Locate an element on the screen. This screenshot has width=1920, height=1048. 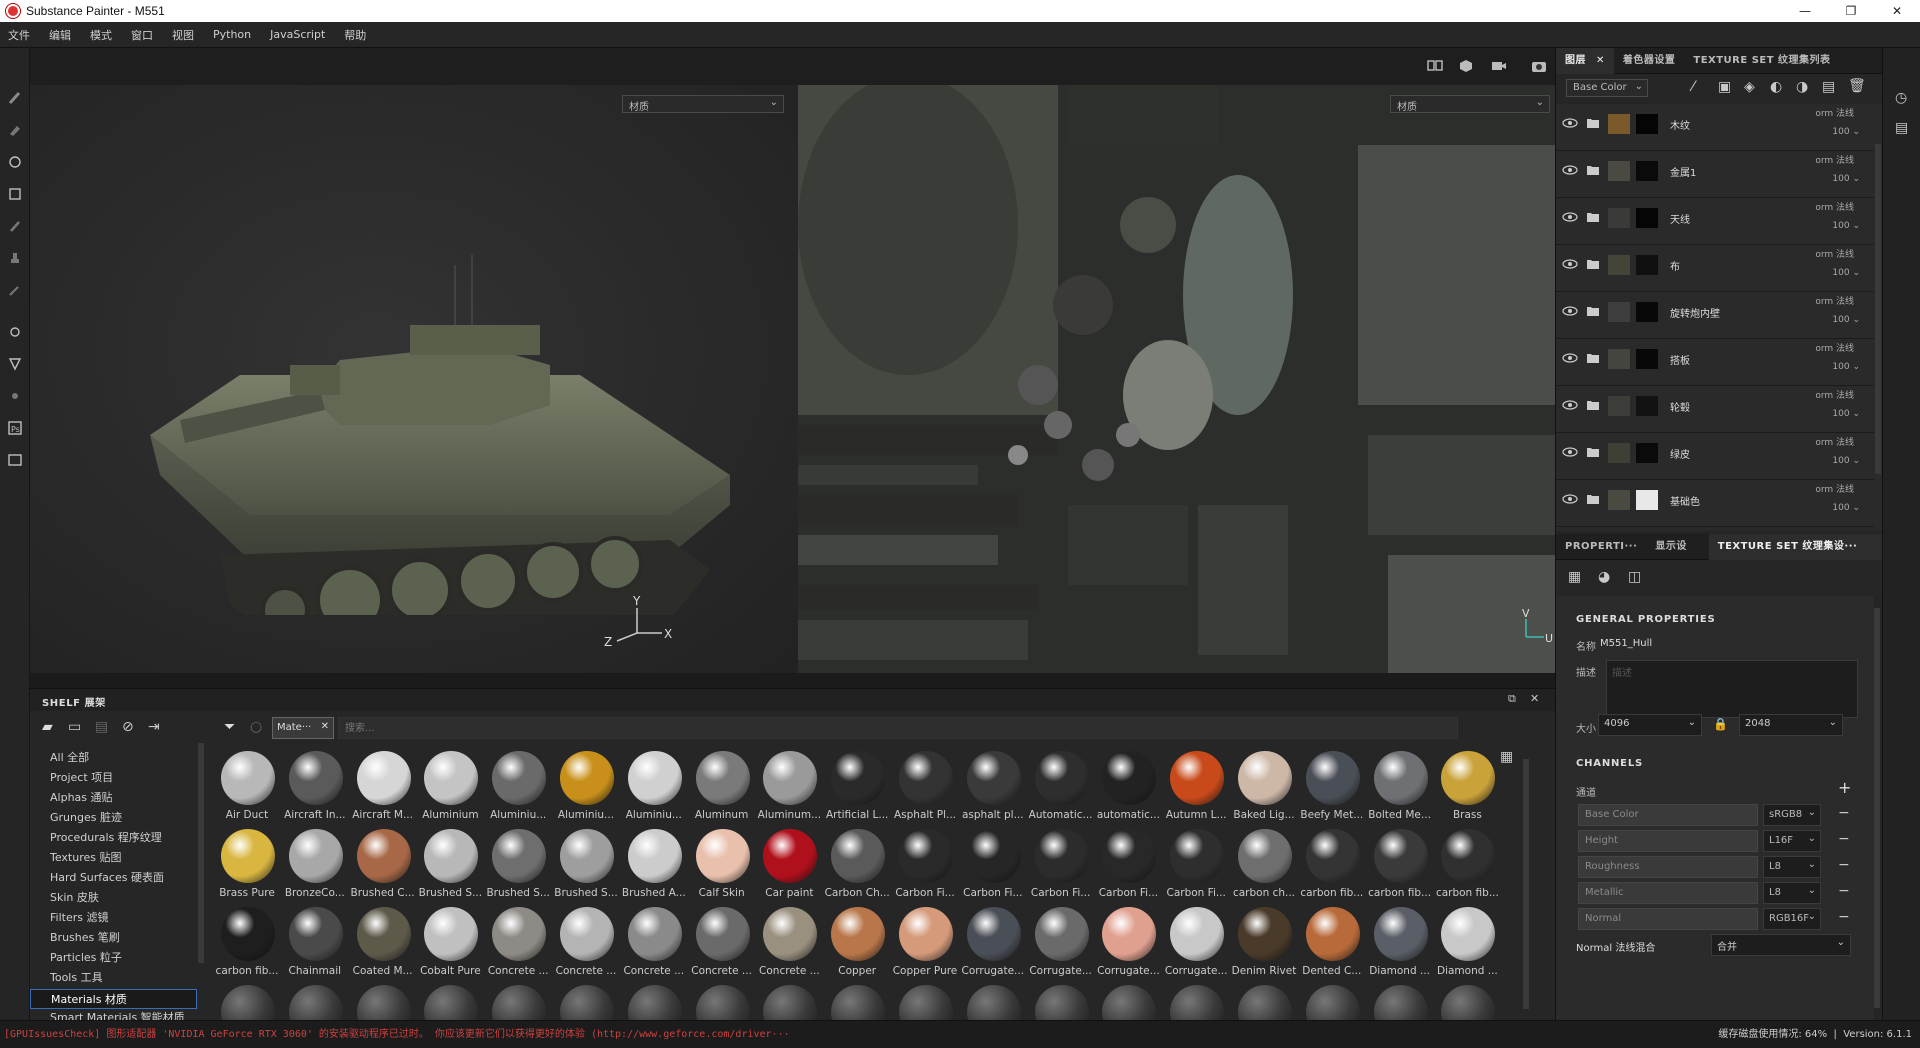
menu-python: Python is located at coordinates (232, 34).